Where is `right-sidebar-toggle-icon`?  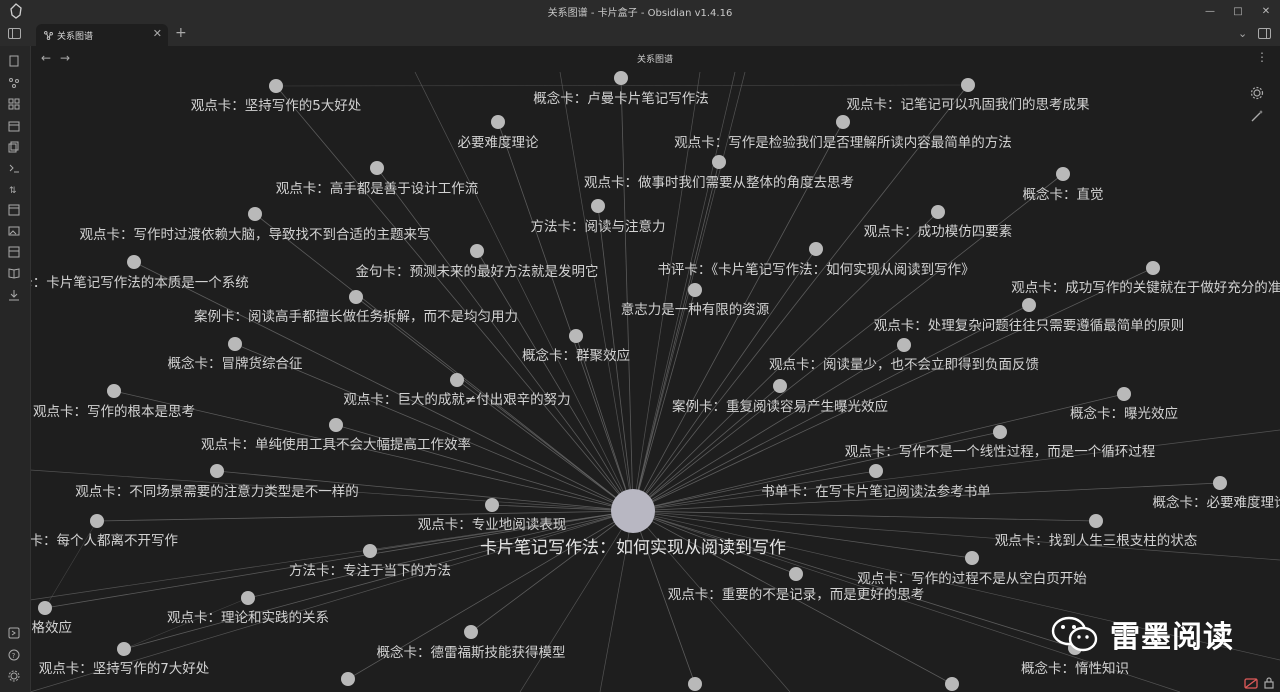 right-sidebar-toggle-icon is located at coordinates (1264, 33).